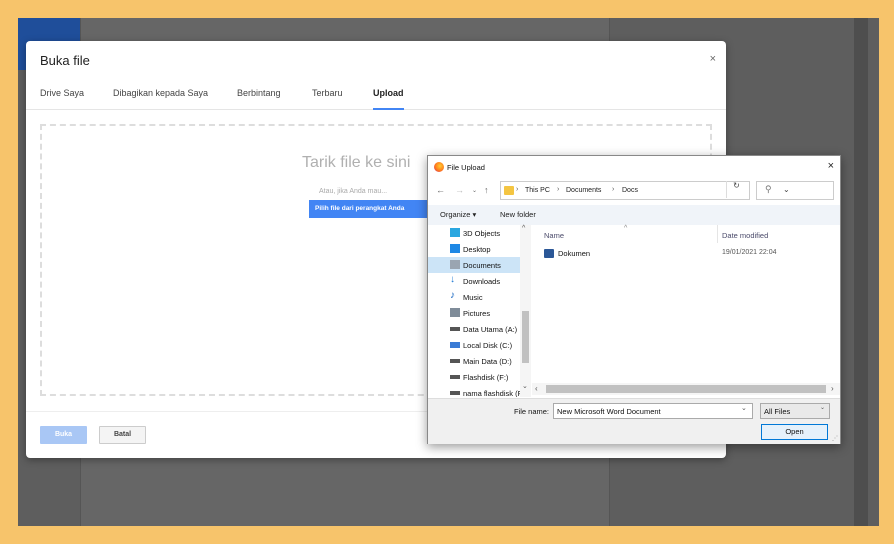 This screenshot has width=894, height=544. What do you see at coordinates (634, 167) in the screenshot?
I see `dialog-titlebar: File Upload ×` at bounding box center [634, 167].